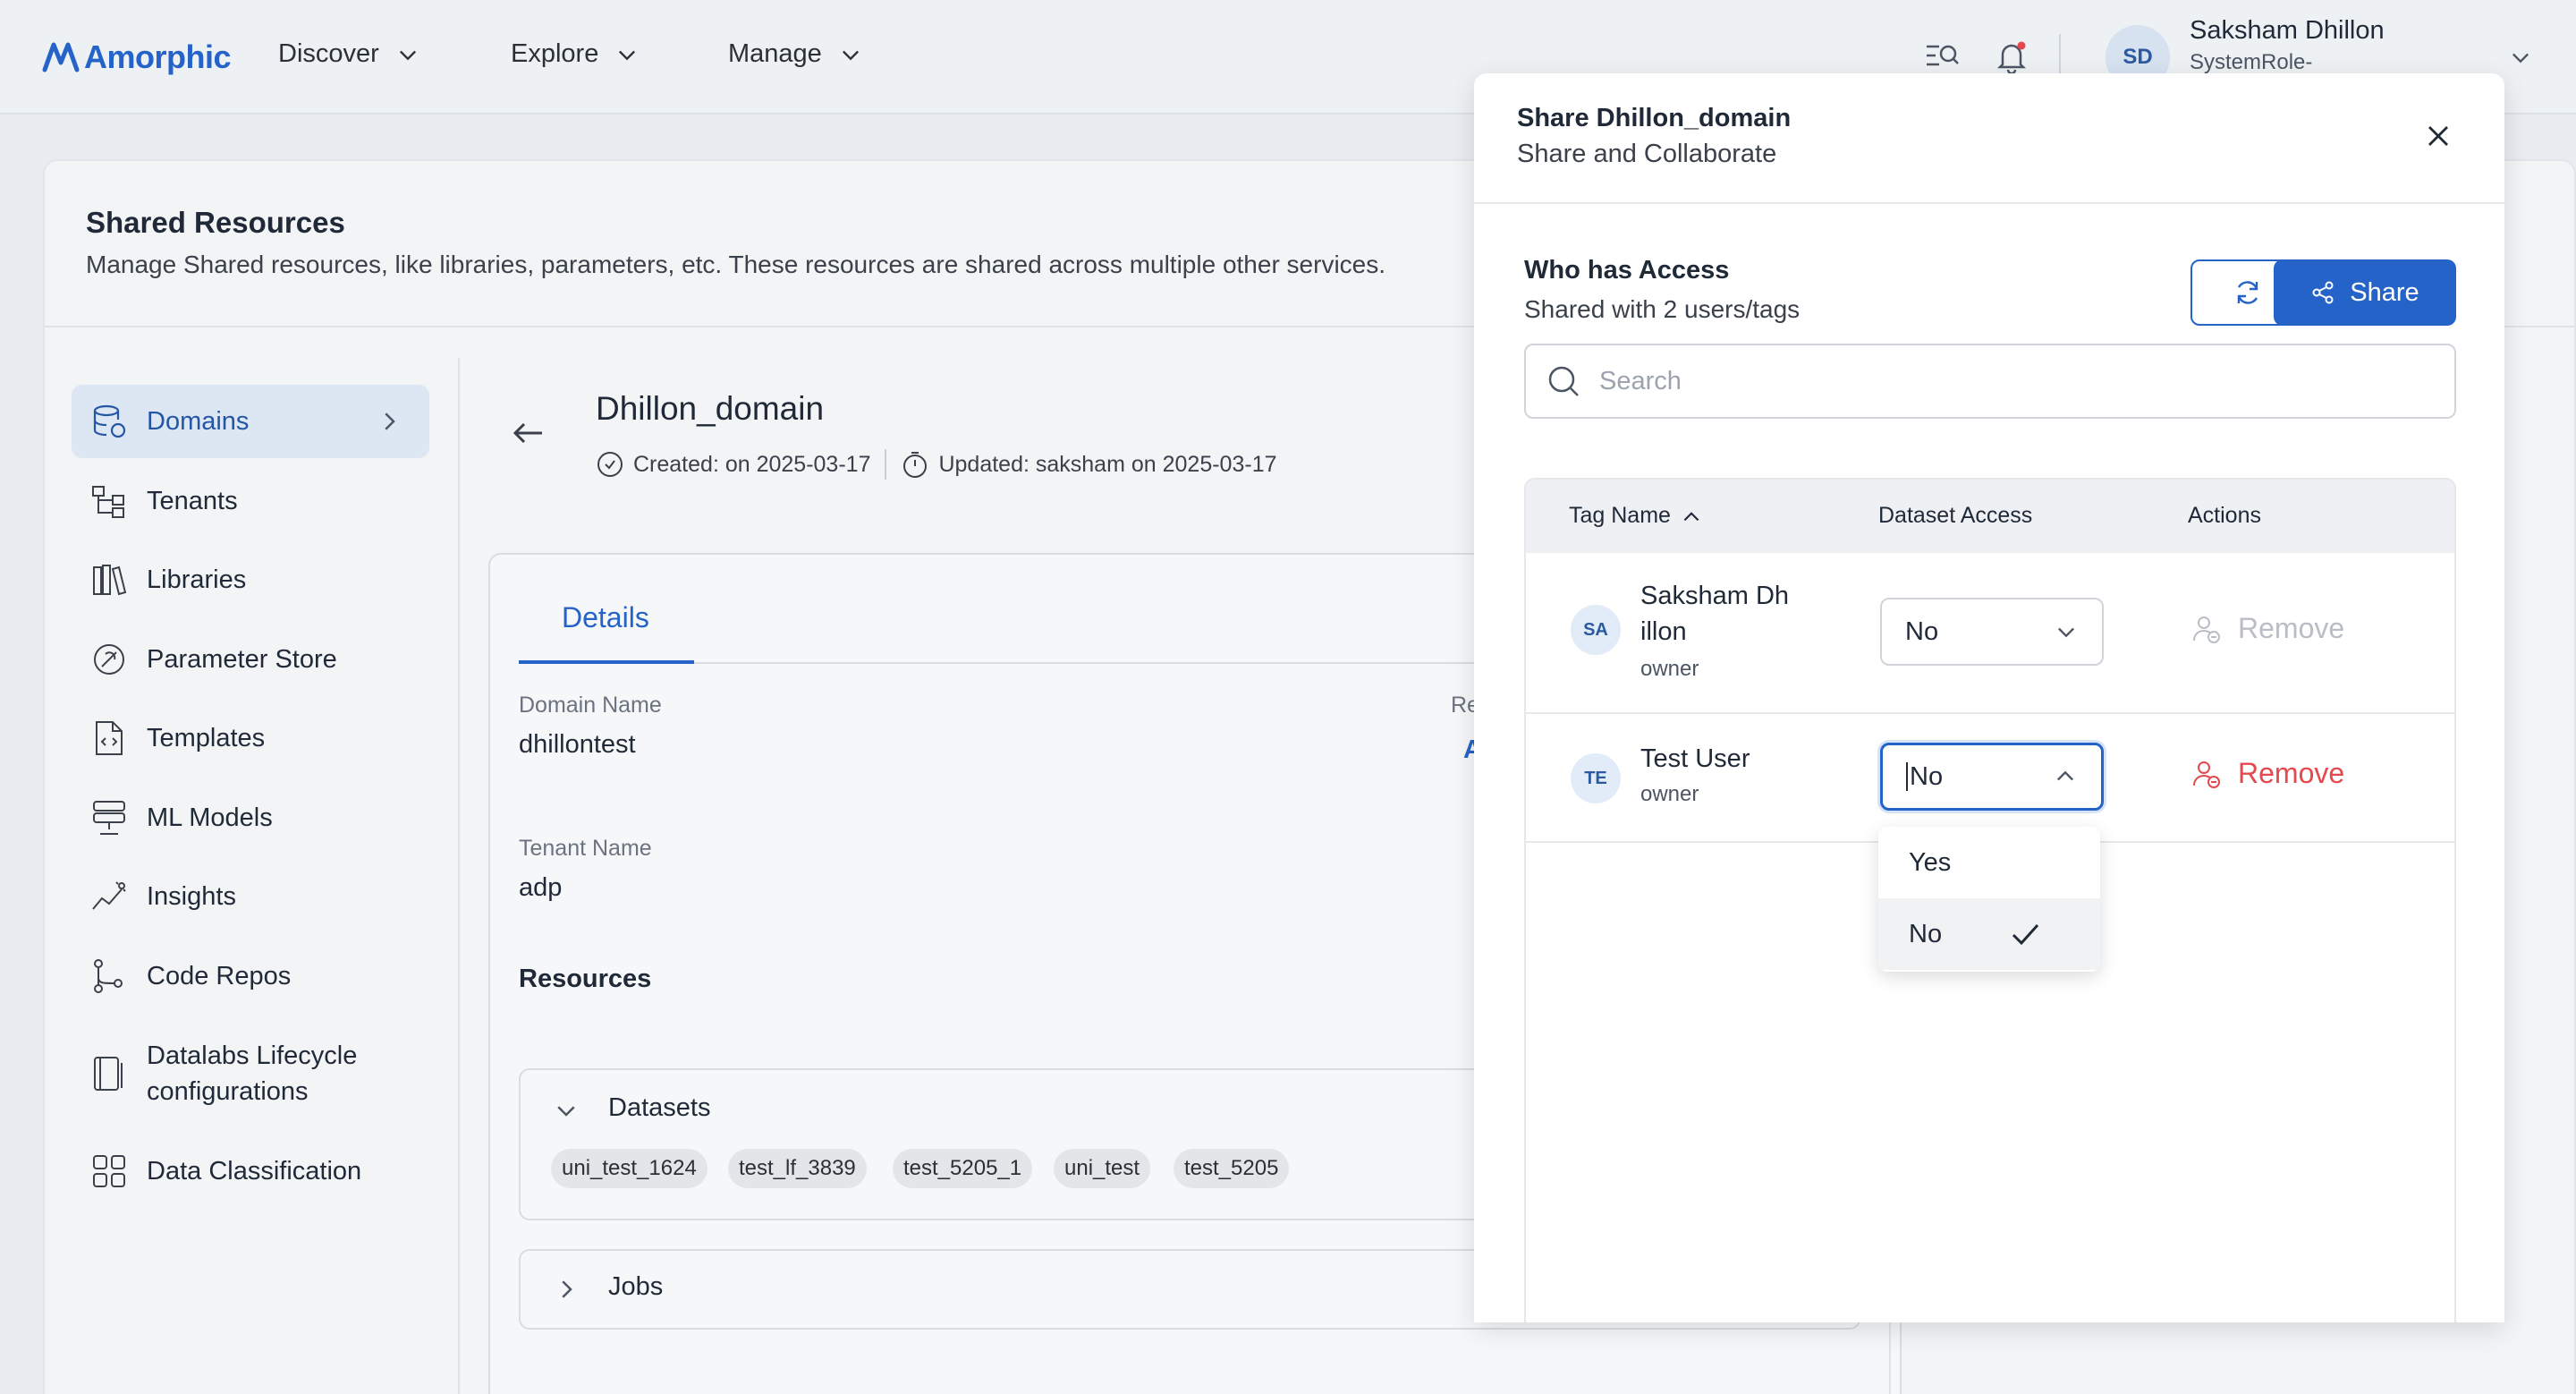 The width and height of the screenshot is (2576, 1394). I want to click on sidebar-item-code-repos: Code Repos, so click(250, 976).